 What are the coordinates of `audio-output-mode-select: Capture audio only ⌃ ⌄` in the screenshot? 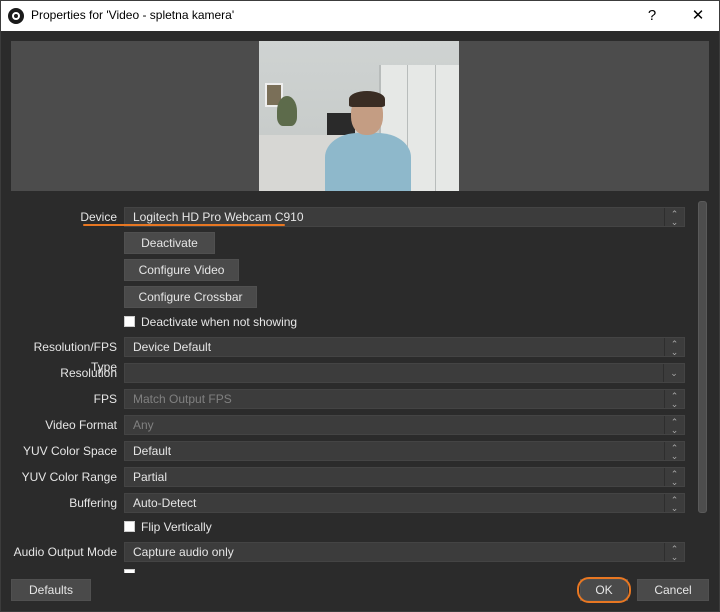 It's located at (404, 552).